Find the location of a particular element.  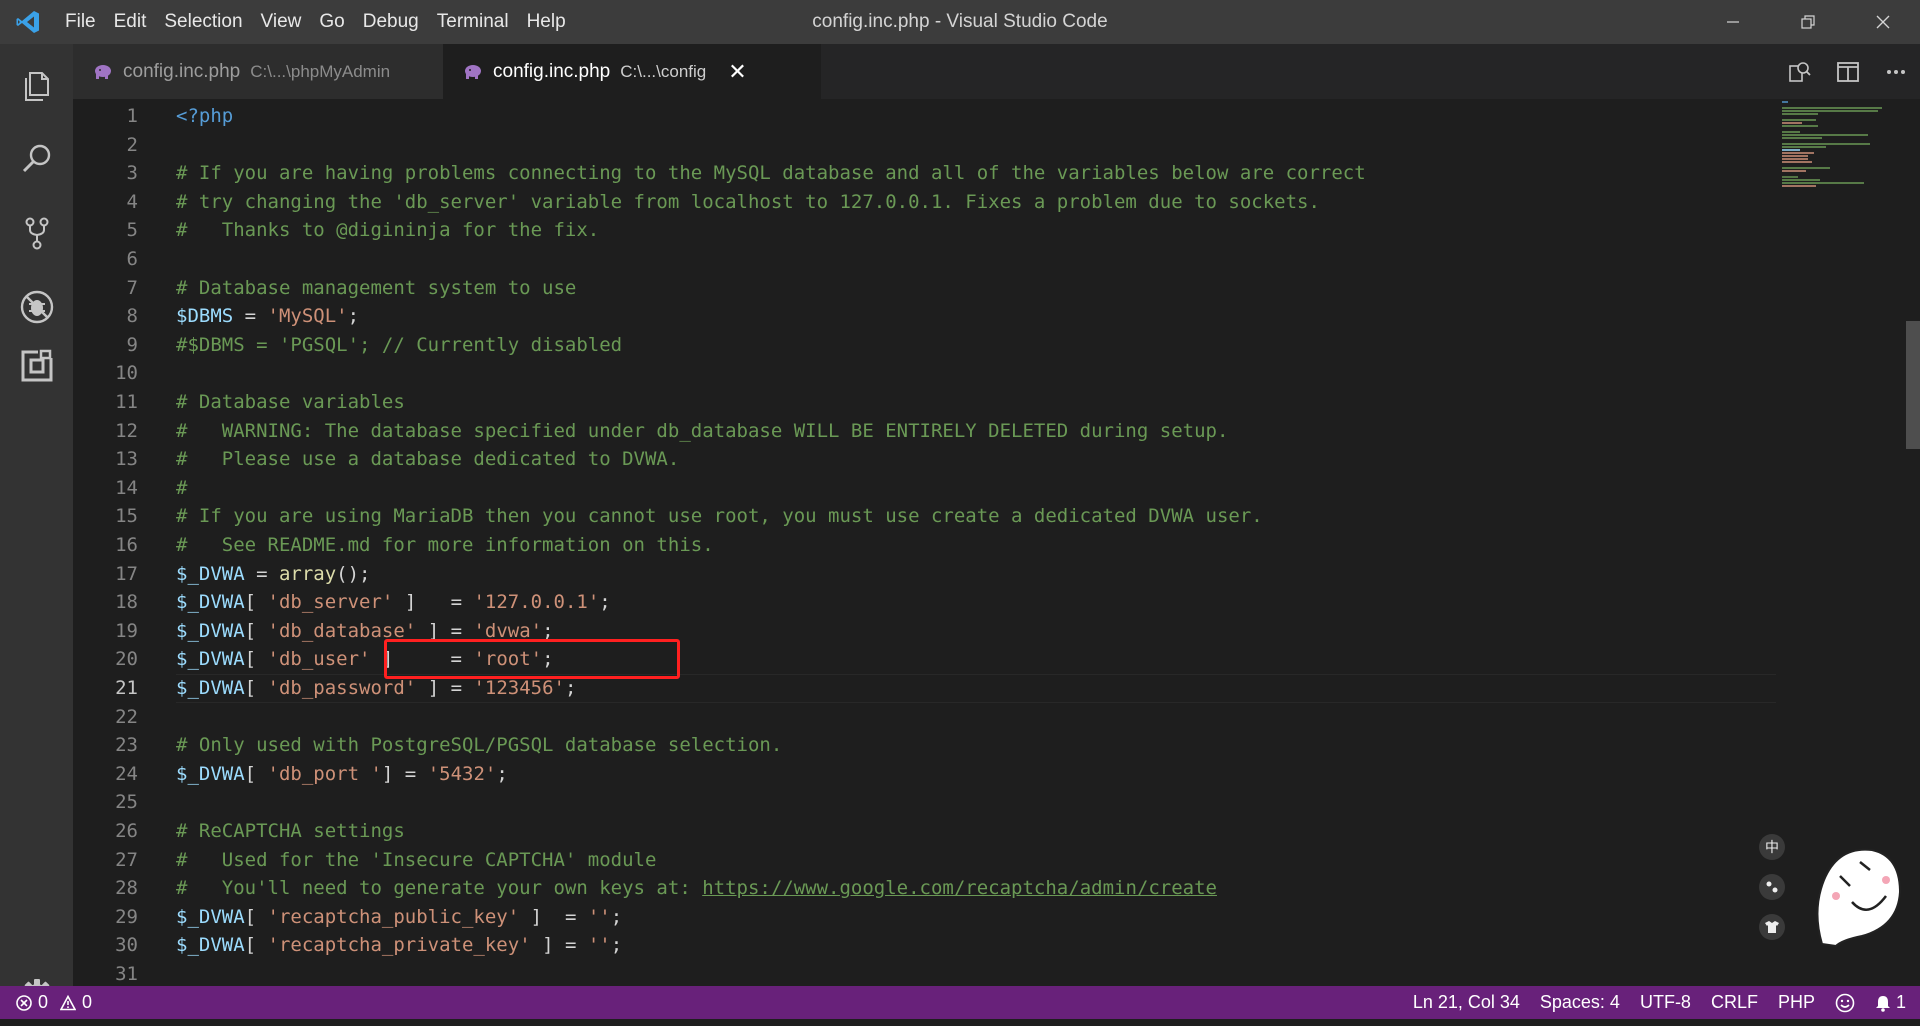

code-line: 6 is located at coordinates (923, 259).